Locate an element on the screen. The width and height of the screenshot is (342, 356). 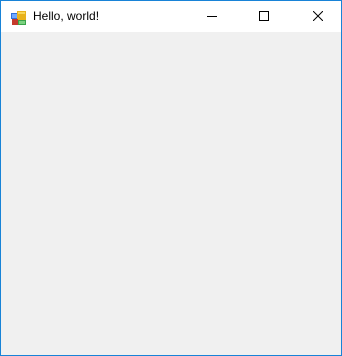
close-icon is located at coordinates (318, 16).